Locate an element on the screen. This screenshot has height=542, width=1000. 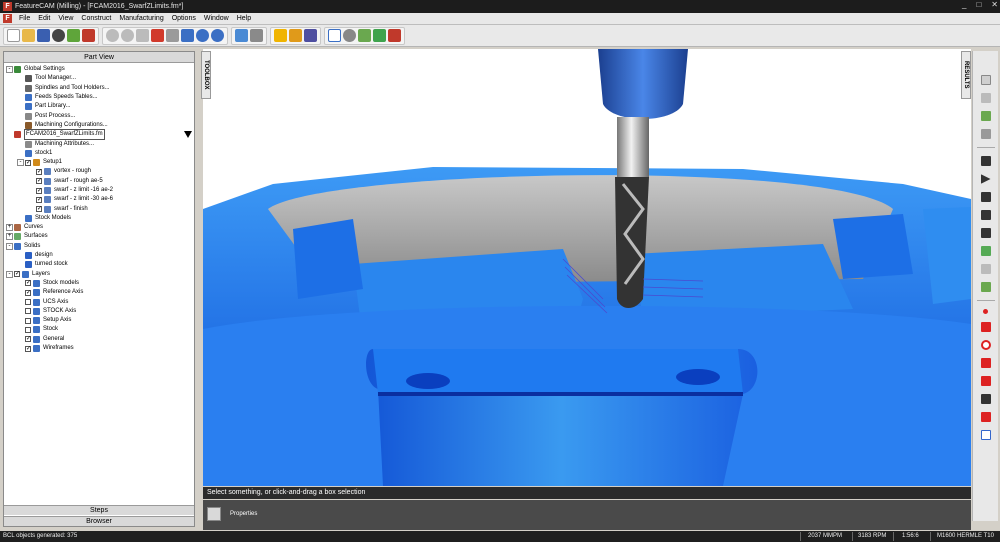
report-icon is located at coordinates (187, 35).